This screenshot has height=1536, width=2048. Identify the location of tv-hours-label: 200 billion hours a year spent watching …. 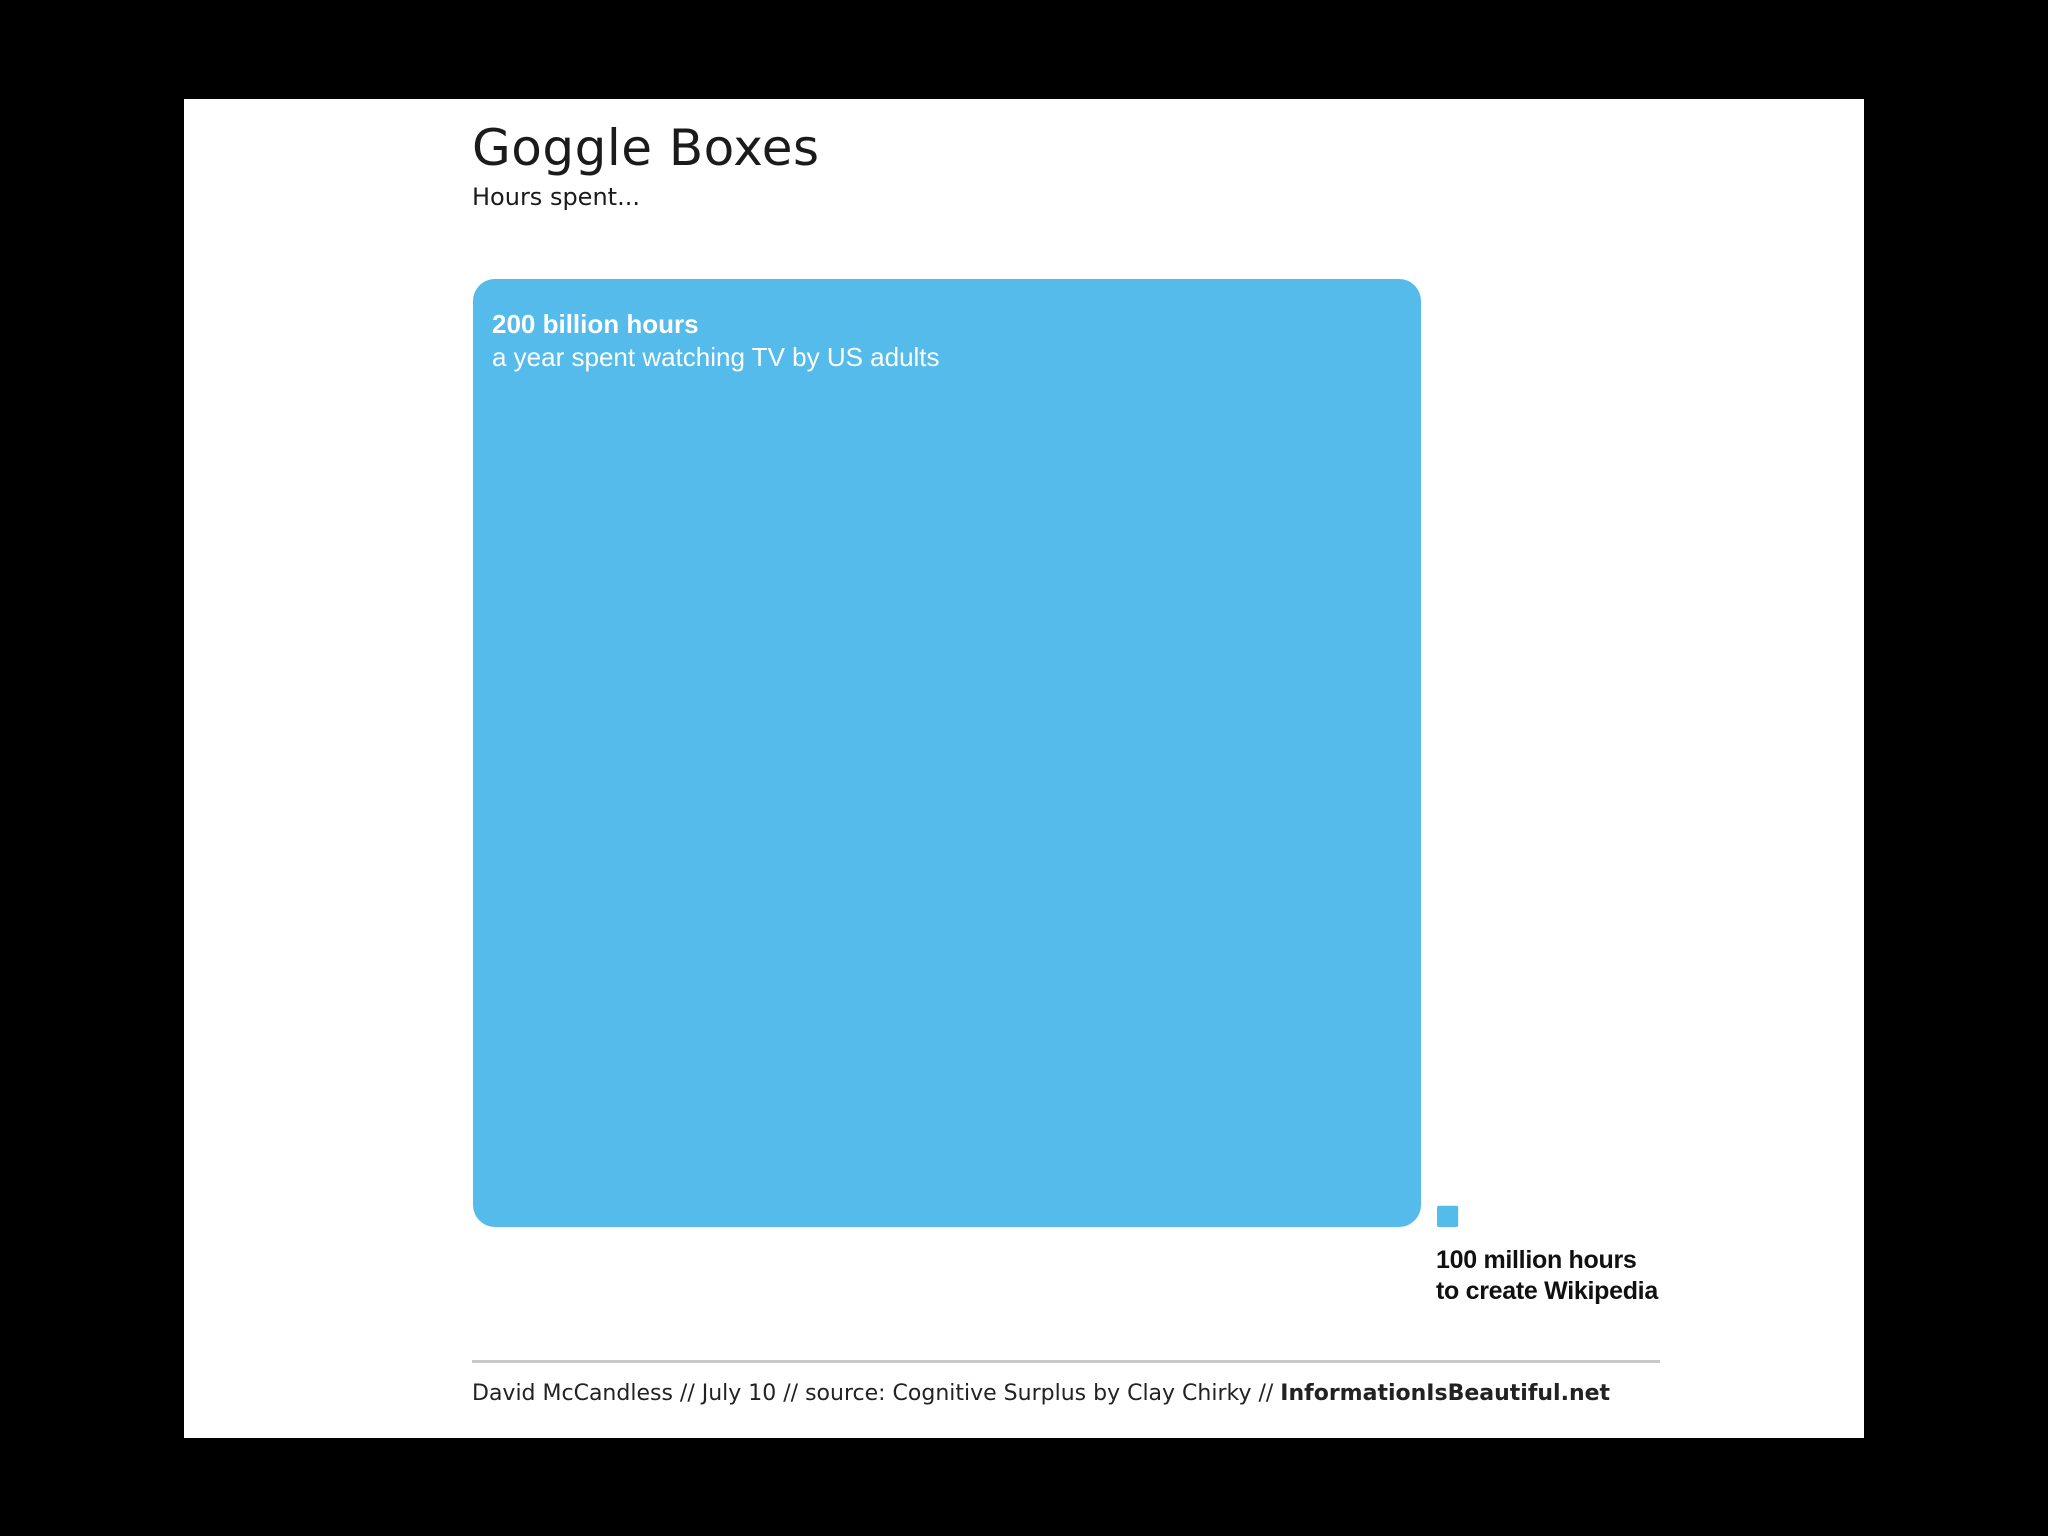
(716, 341).